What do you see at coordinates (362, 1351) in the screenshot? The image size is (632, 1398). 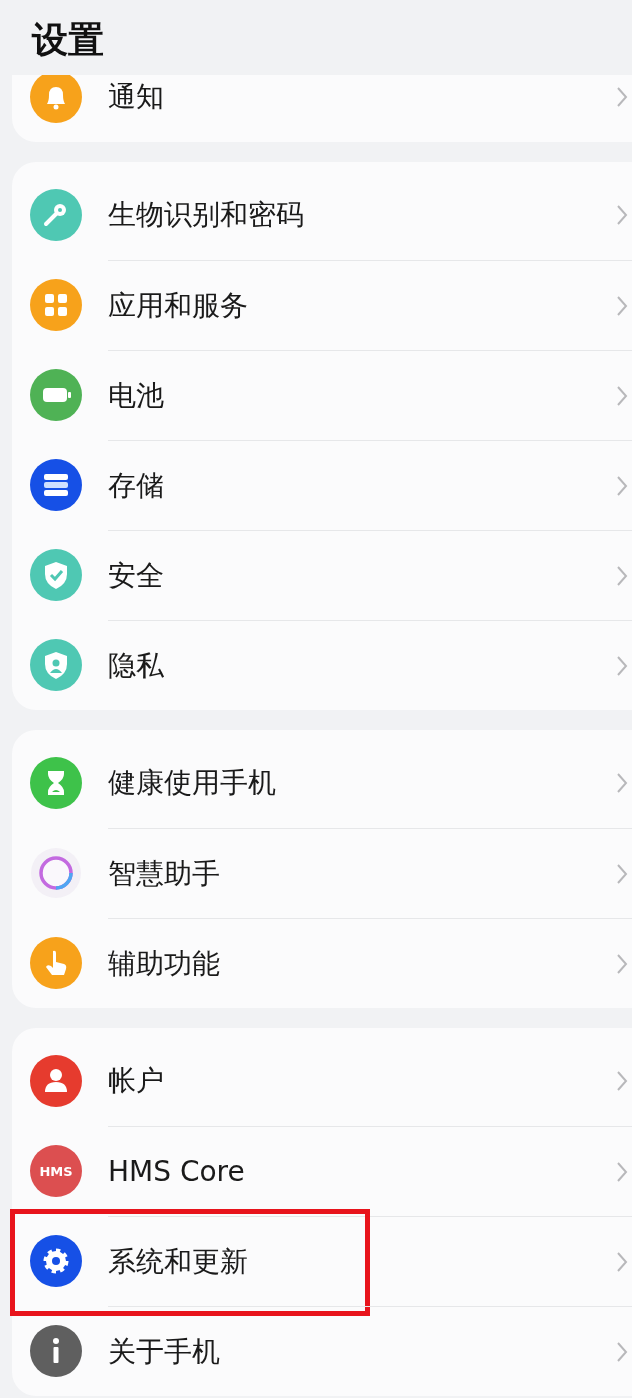 I see `settings-item: 关于手机` at bounding box center [362, 1351].